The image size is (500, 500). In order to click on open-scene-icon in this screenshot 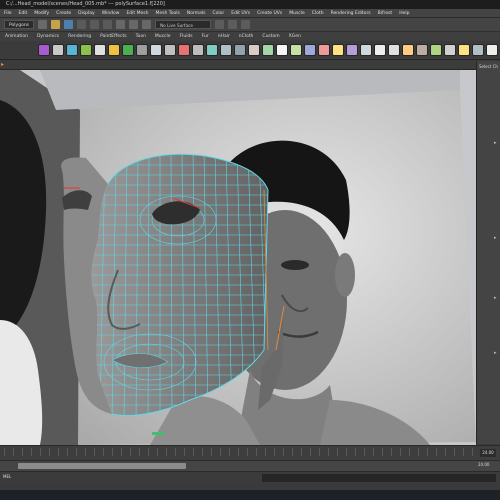, I will do `click(56, 24)`.